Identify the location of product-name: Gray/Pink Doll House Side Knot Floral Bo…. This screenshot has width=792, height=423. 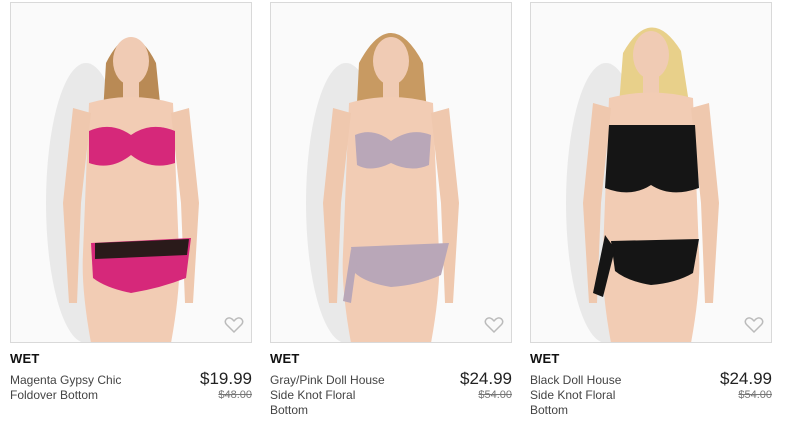
(345, 395).